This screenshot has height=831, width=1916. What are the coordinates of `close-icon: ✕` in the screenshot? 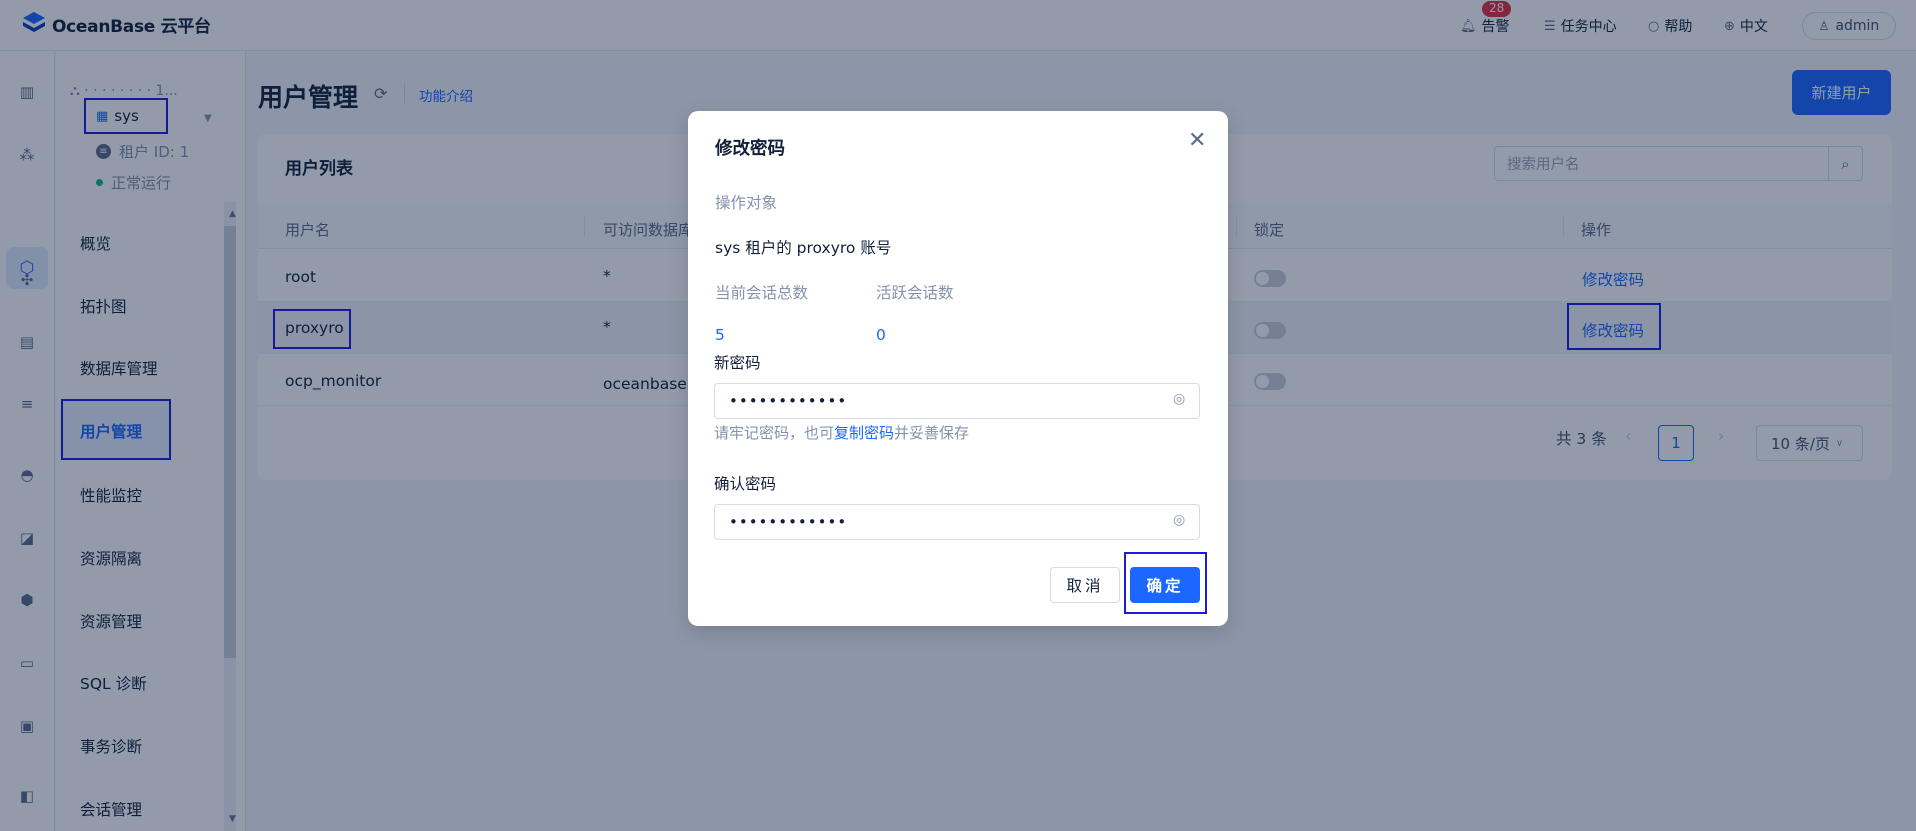 It's located at (1197, 141).